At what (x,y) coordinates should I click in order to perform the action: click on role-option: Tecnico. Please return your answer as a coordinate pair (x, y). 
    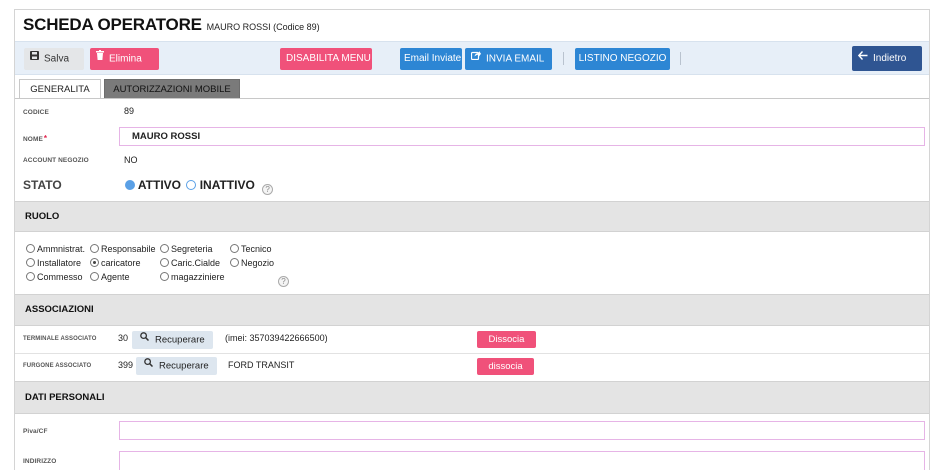
    Looking at the image, I should click on (251, 249).